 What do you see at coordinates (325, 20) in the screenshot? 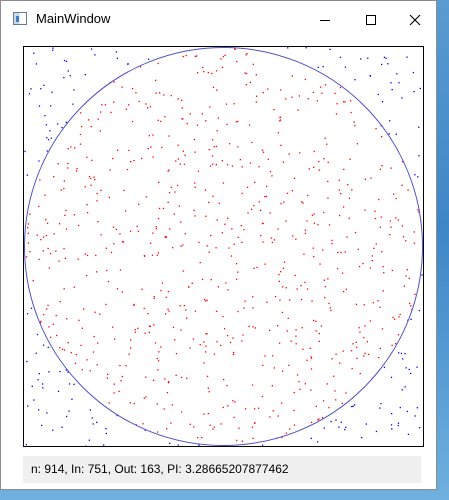
I see `minimize-button` at bounding box center [325, 20].